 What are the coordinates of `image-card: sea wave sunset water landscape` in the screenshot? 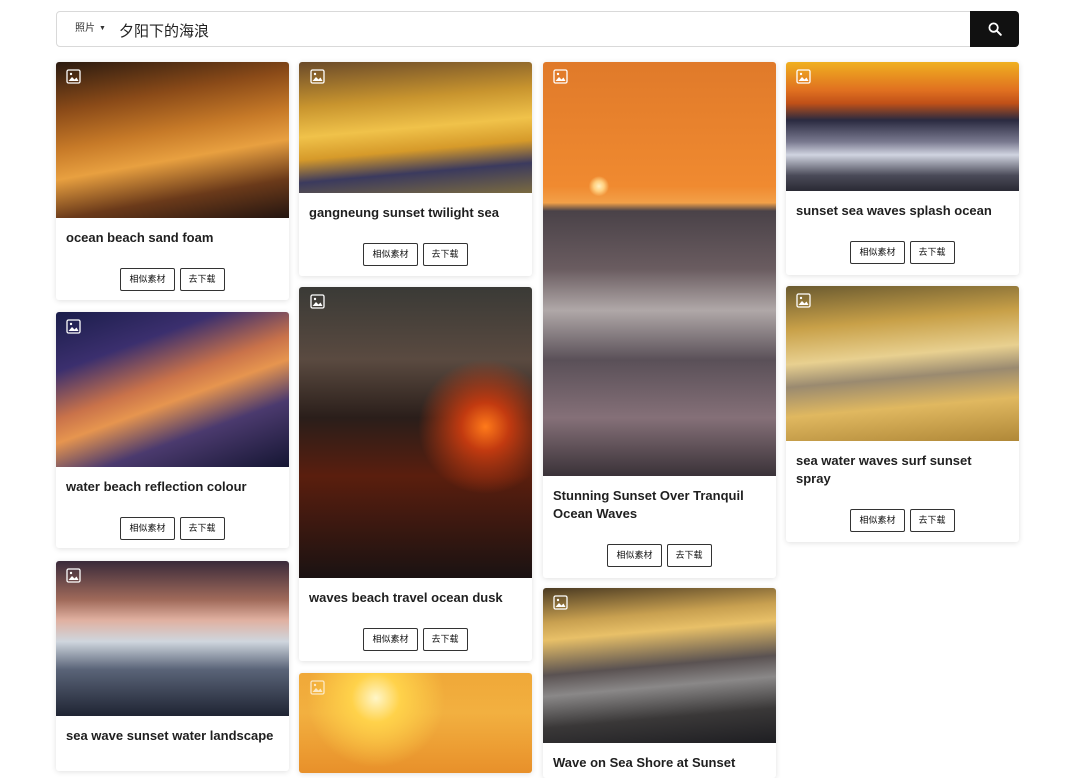 It's located at (172, 666).